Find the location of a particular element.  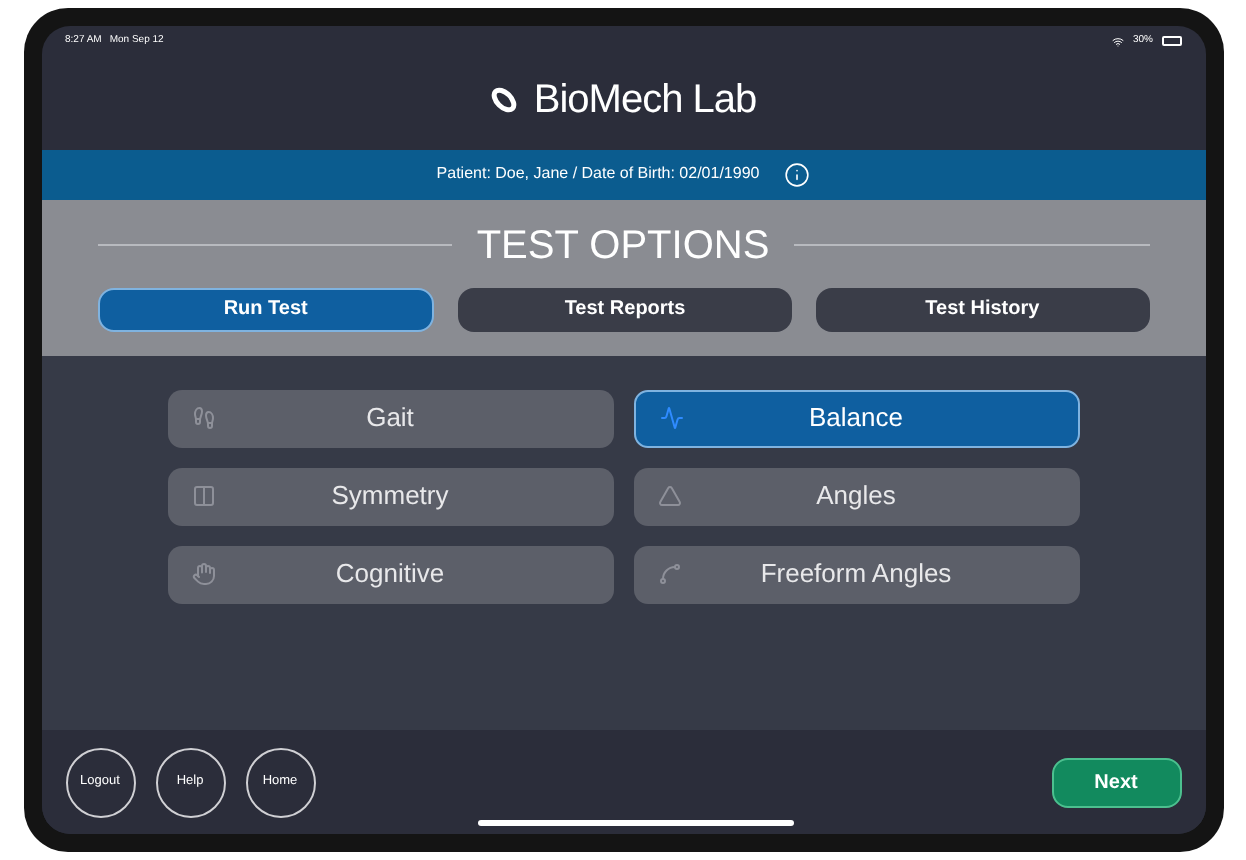

patient-info: Patient: Doe, Jane / Date of Birth: 02/01/1990 is located at coordinates (598, 174).